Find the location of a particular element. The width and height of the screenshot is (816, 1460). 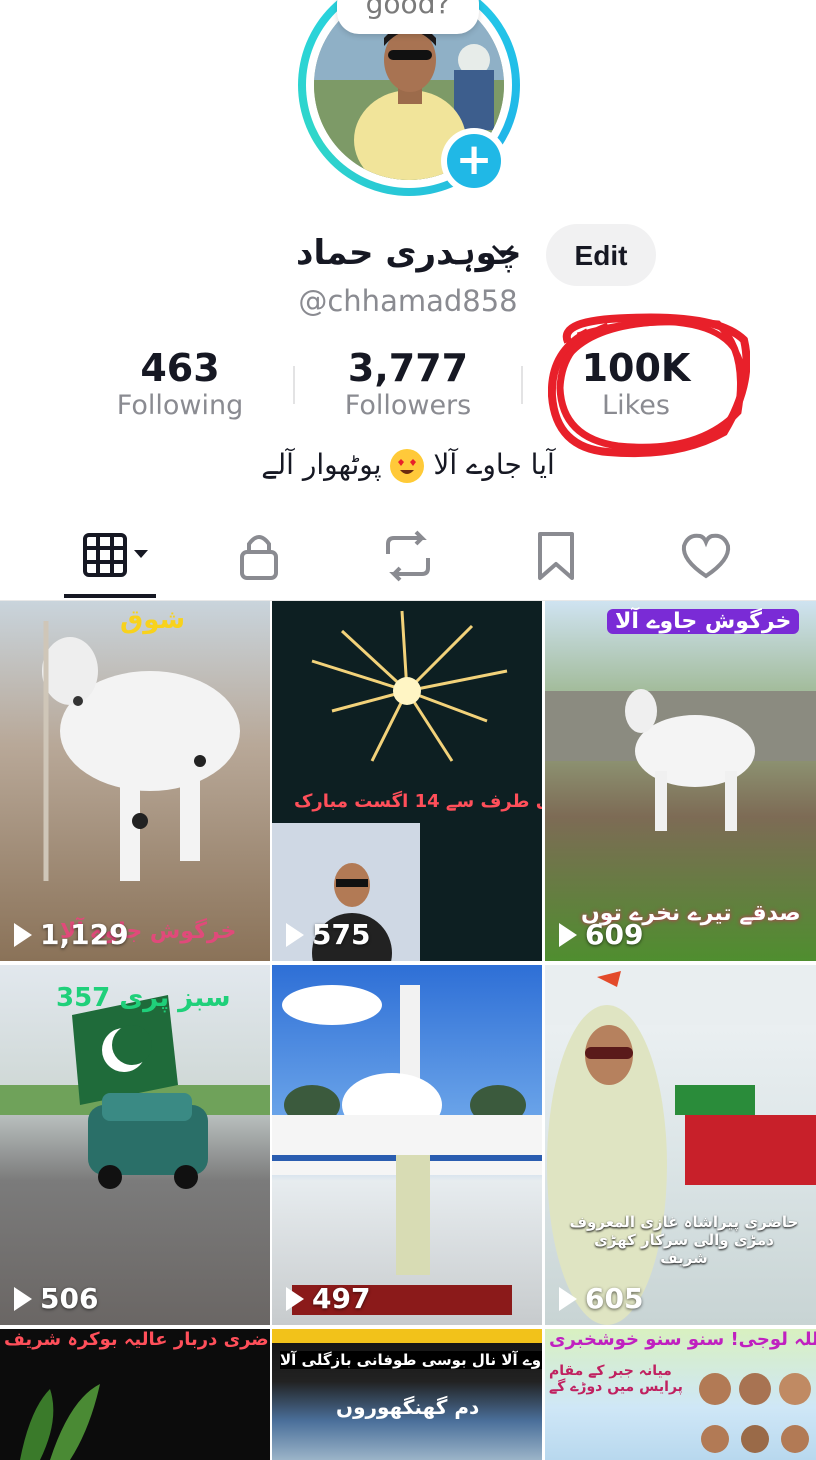

view-count: 609 is located at coordinates (601, 934).